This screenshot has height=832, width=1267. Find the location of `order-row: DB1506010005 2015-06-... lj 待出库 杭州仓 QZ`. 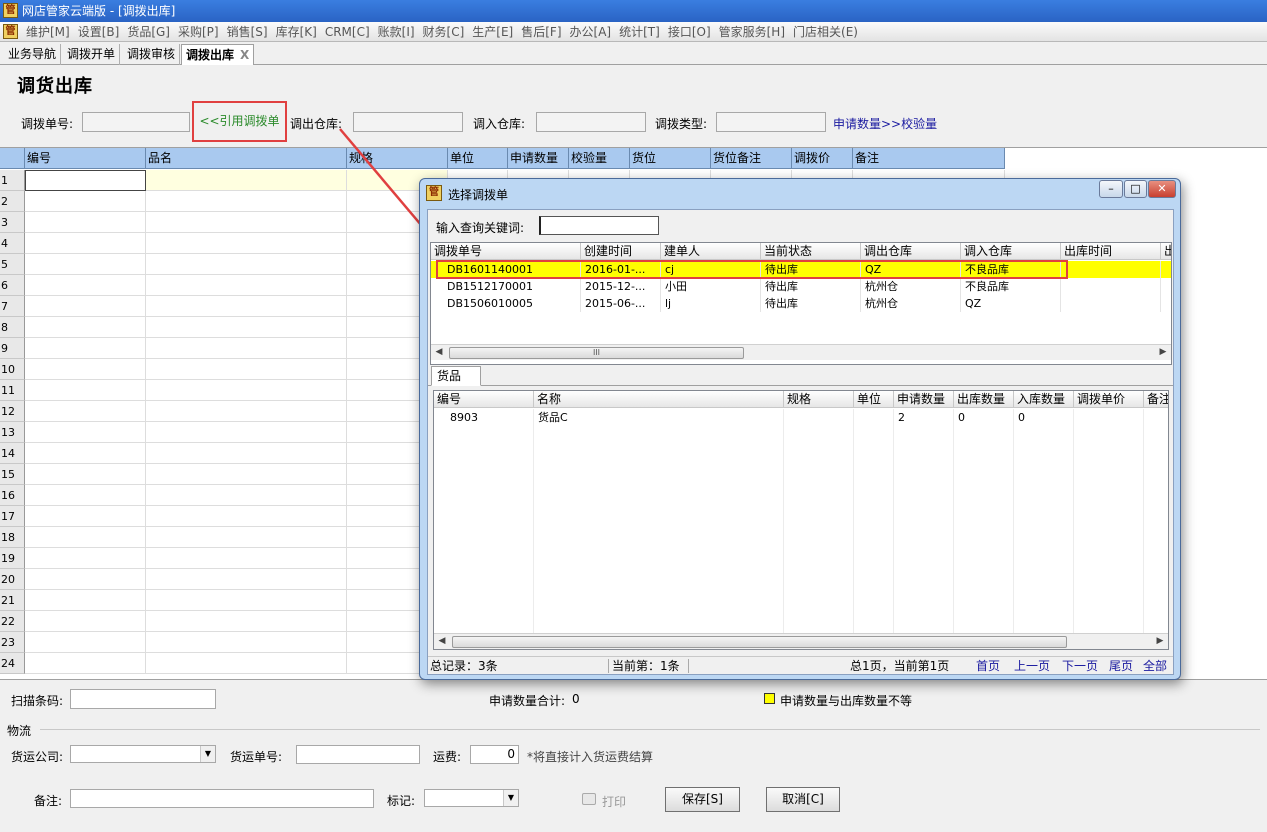

order-row: DB1506010005 2015-06-... lj 待出库 杭州仓 QZ is located at coordinates (801, 303).